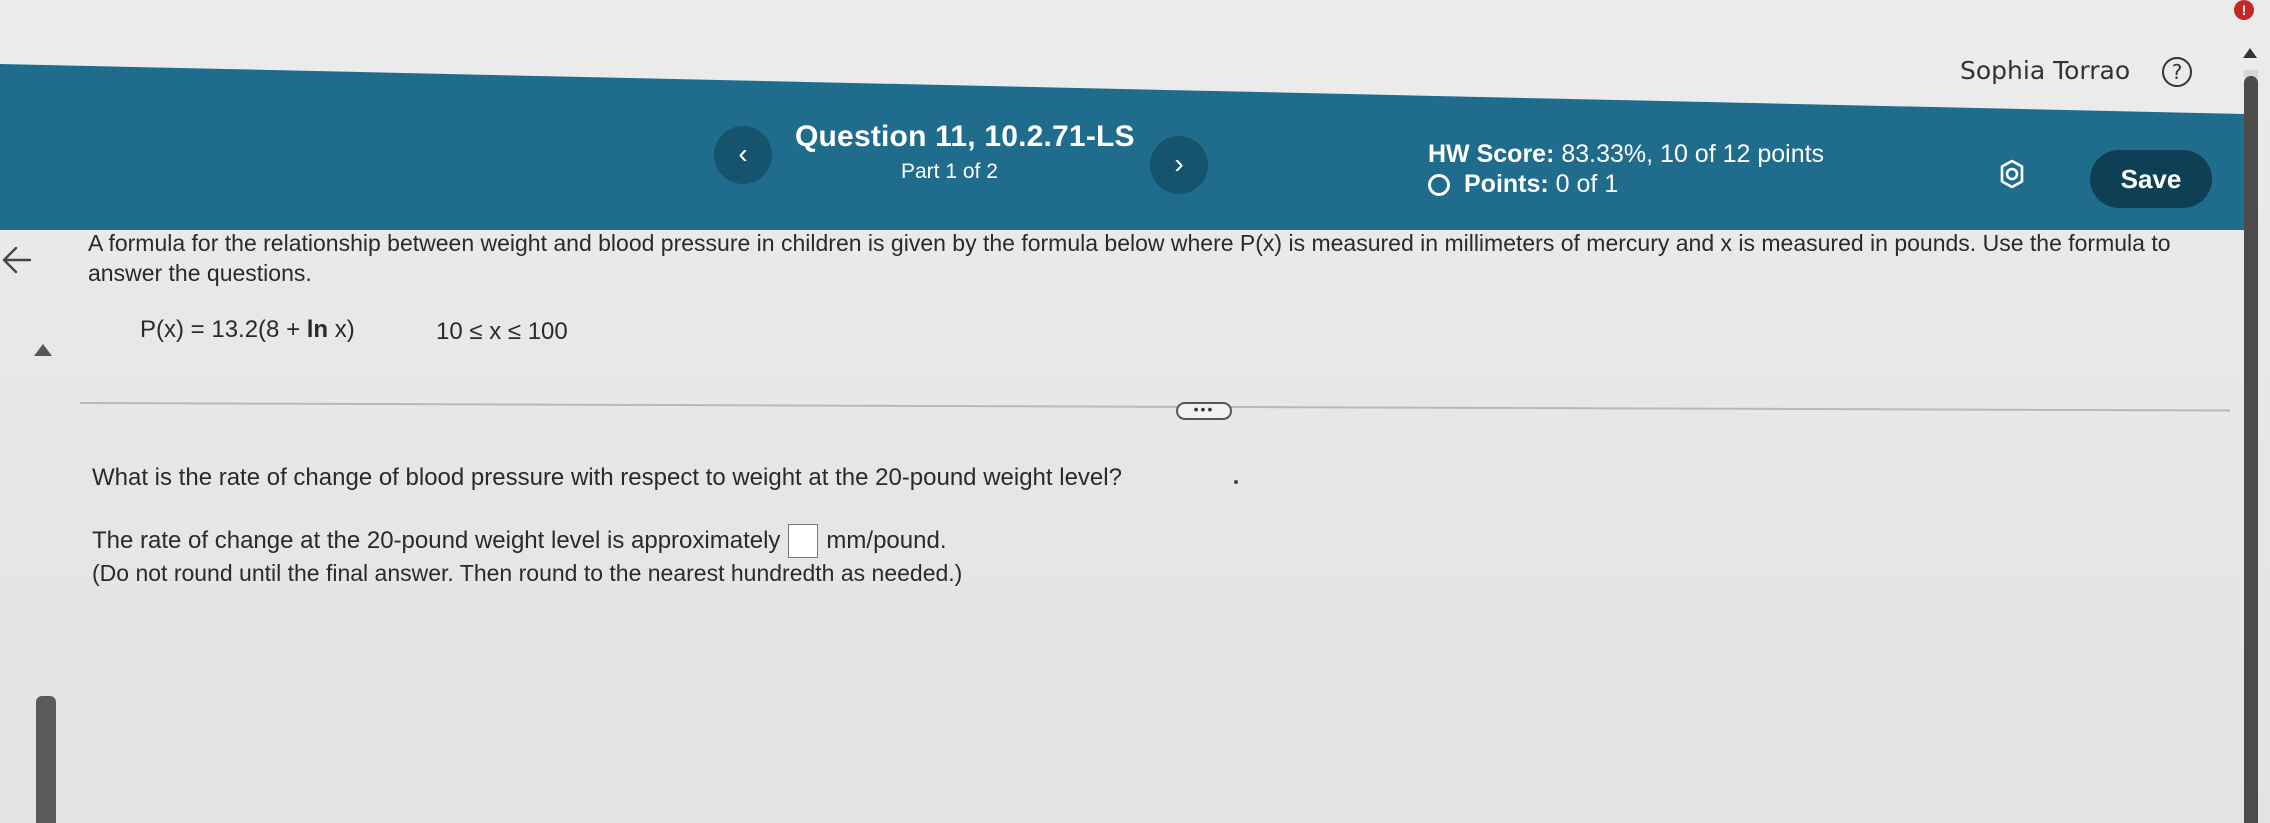 The image size is (2270, 823). Describe the element at coordinates (1693, 154) in the screenshot. I see `hw-score-value: 83.33%, 10 of 12 points` at that location.